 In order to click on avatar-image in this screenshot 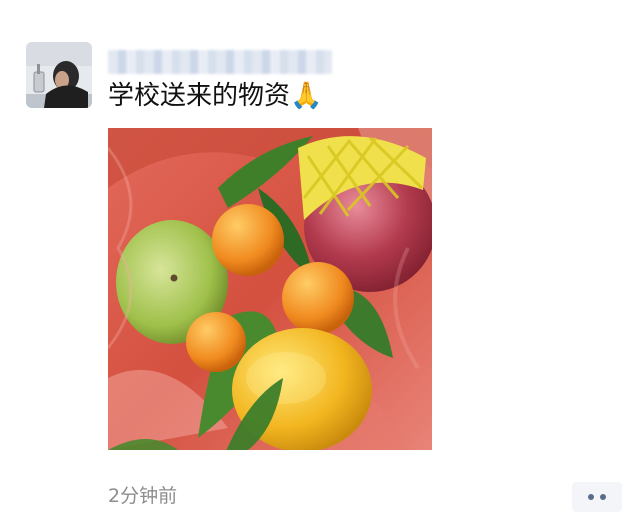, I will do `click(59, 75)`.